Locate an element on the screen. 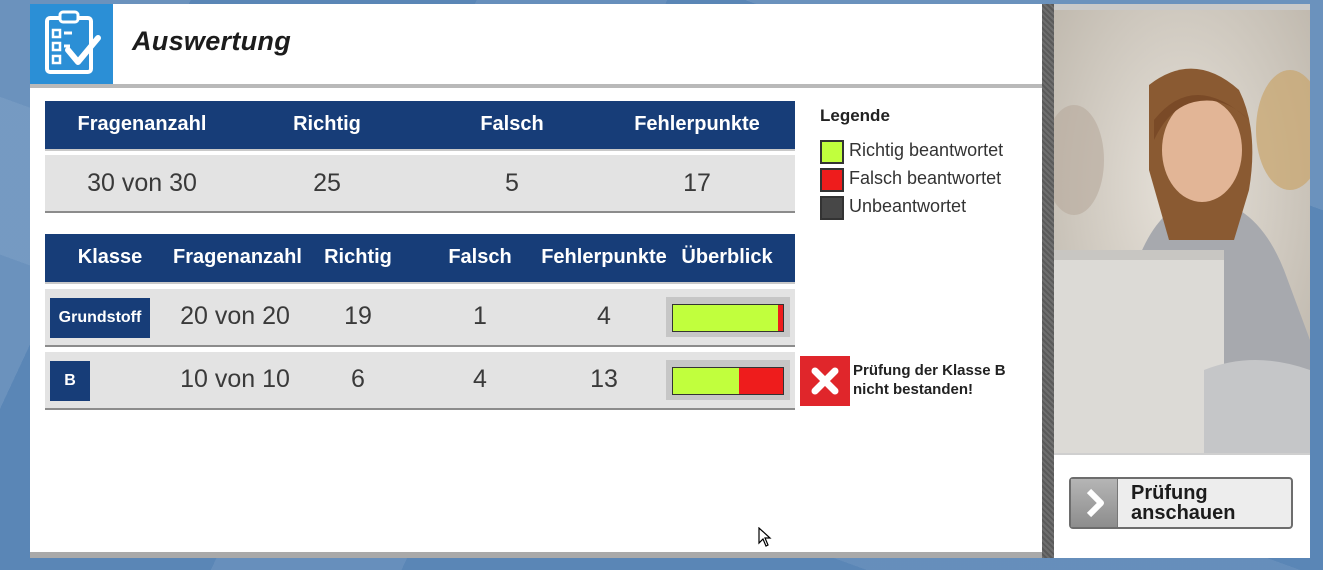 This screenshot has width=1323, height=570. class-badge: B is located at coordinates (70, 381).